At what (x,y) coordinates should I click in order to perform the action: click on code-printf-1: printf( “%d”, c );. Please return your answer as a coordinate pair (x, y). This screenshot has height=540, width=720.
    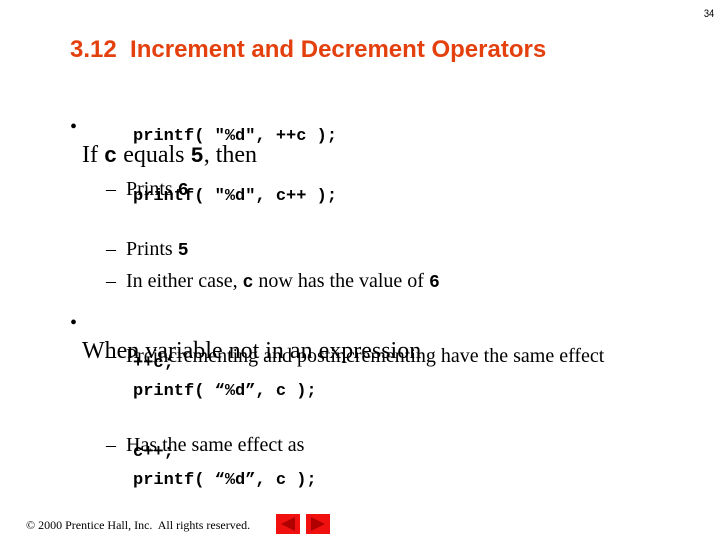
    Looking at the image, I should click on (225, 391).